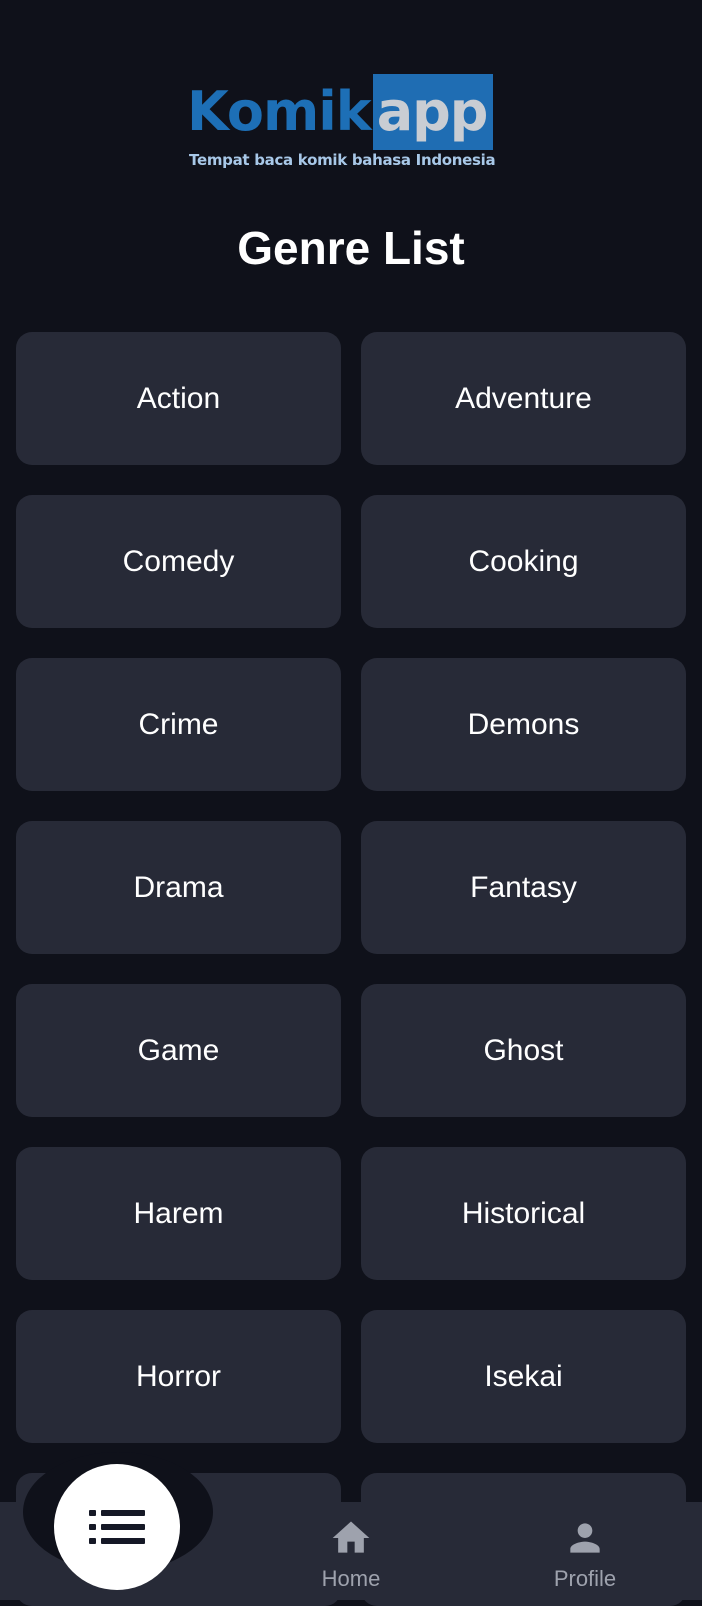 The image size is (702, 1606). I want to click on home-icon, so click(351, 1537).